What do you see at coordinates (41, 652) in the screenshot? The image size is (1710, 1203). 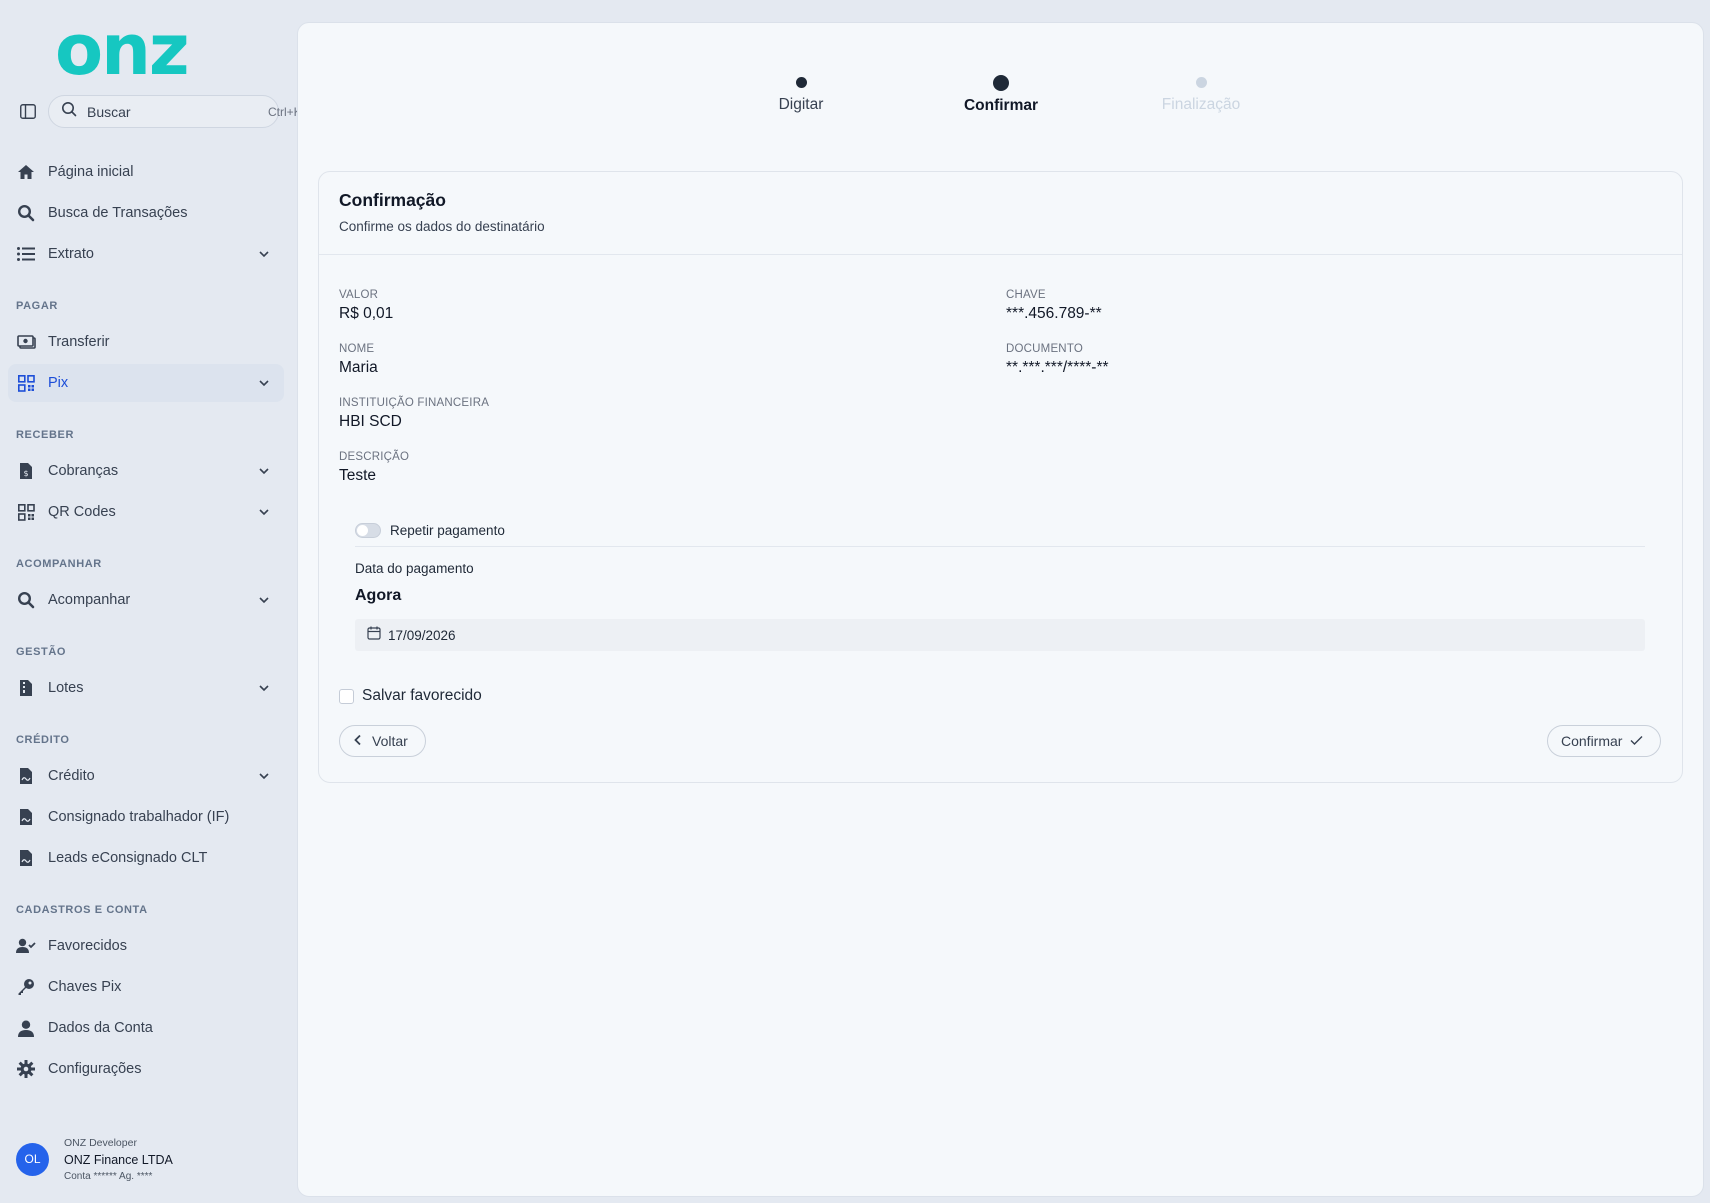 I see `section-gestao: GESTÃO` at bounding box center [41, 652].